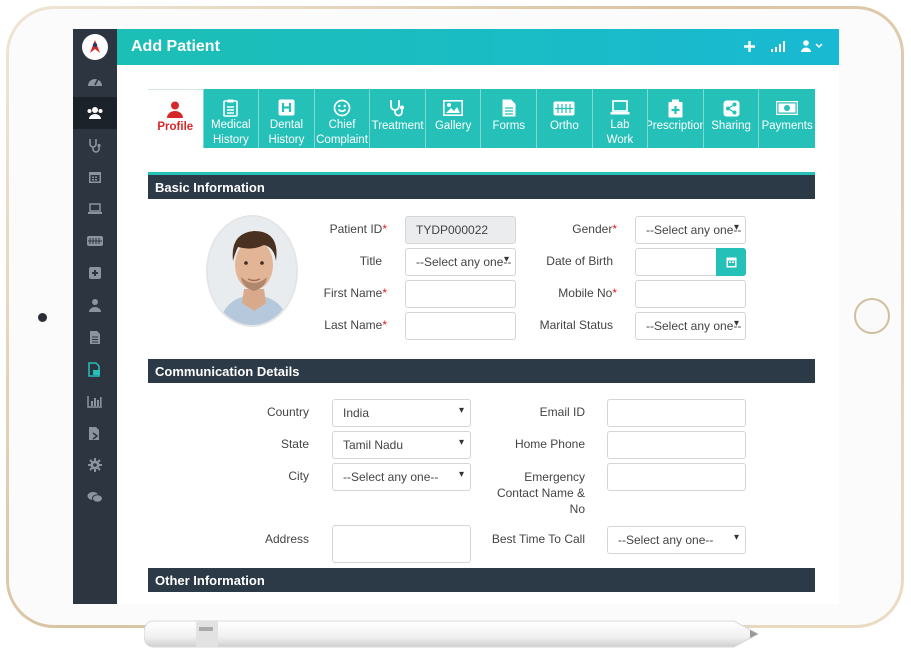  I want to click on chat-icon, so click(95, 497).